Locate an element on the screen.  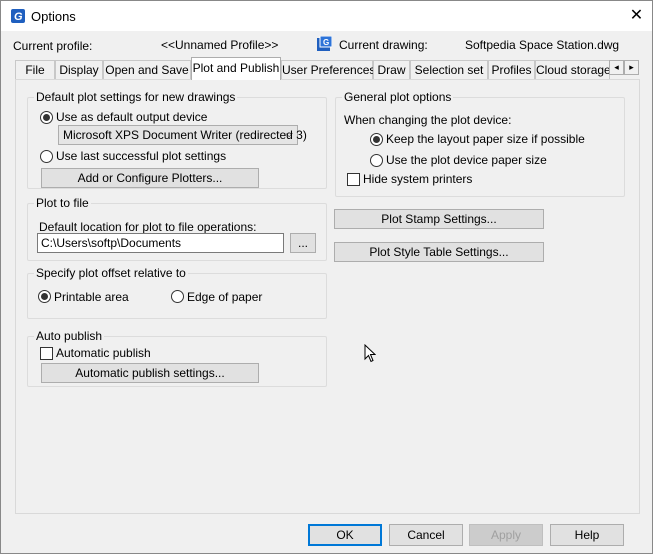
current-profile-value: <<Unnamed Profile>> is located at coordinates (220, 45).